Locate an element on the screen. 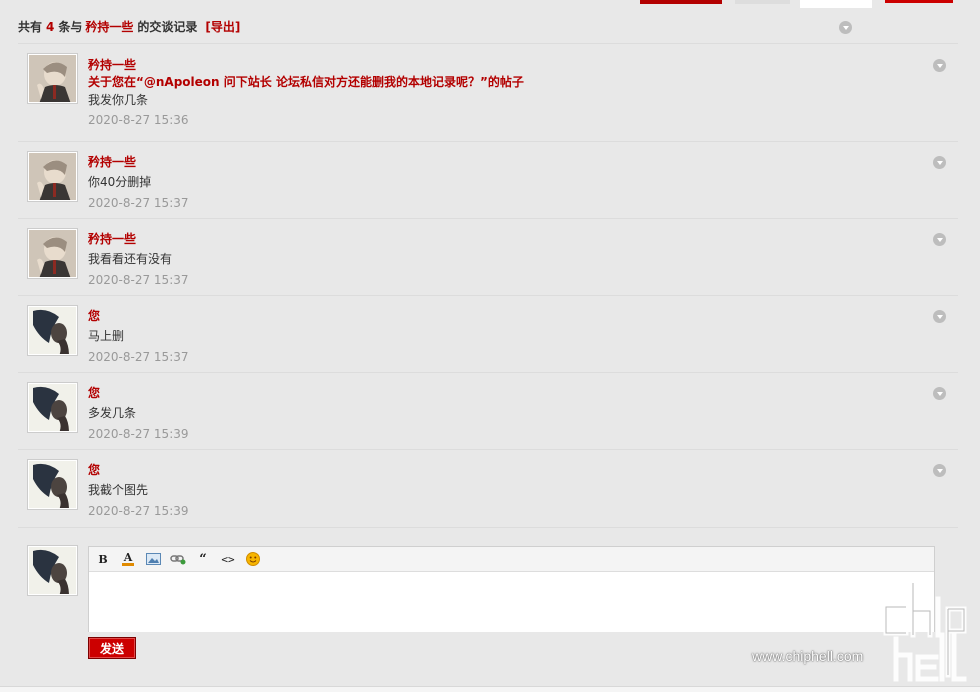 This screenshot has height=692, width=980. conversation-summary: 共有 4 条与 矜持一些 的交谈记录 [导出] is located at coordinates (129, 27).